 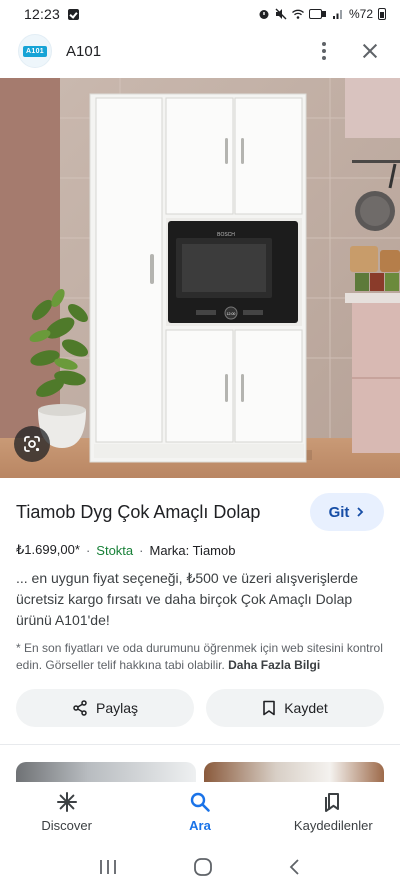 I want to click on chevron-right-icon, so click(x=360, y=512).